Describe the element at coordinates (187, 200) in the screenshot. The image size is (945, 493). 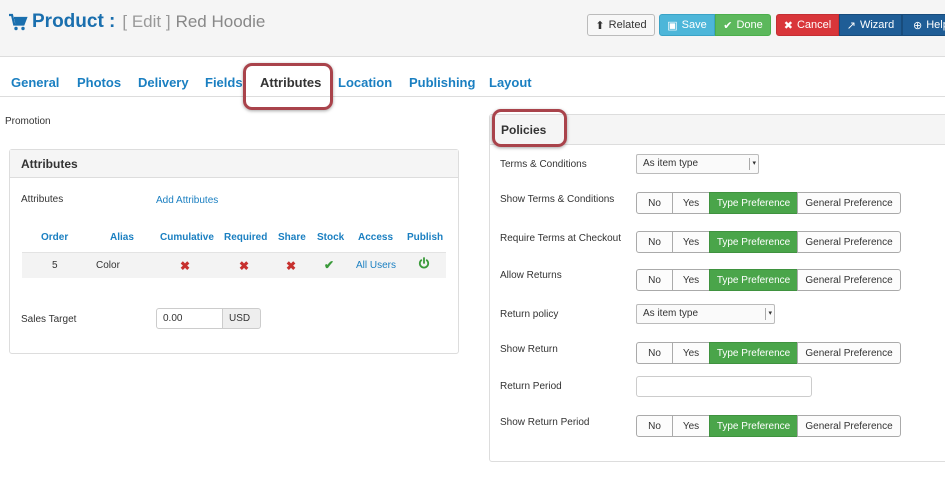
I see `add-attributes-link: Add Attributes` at that location.